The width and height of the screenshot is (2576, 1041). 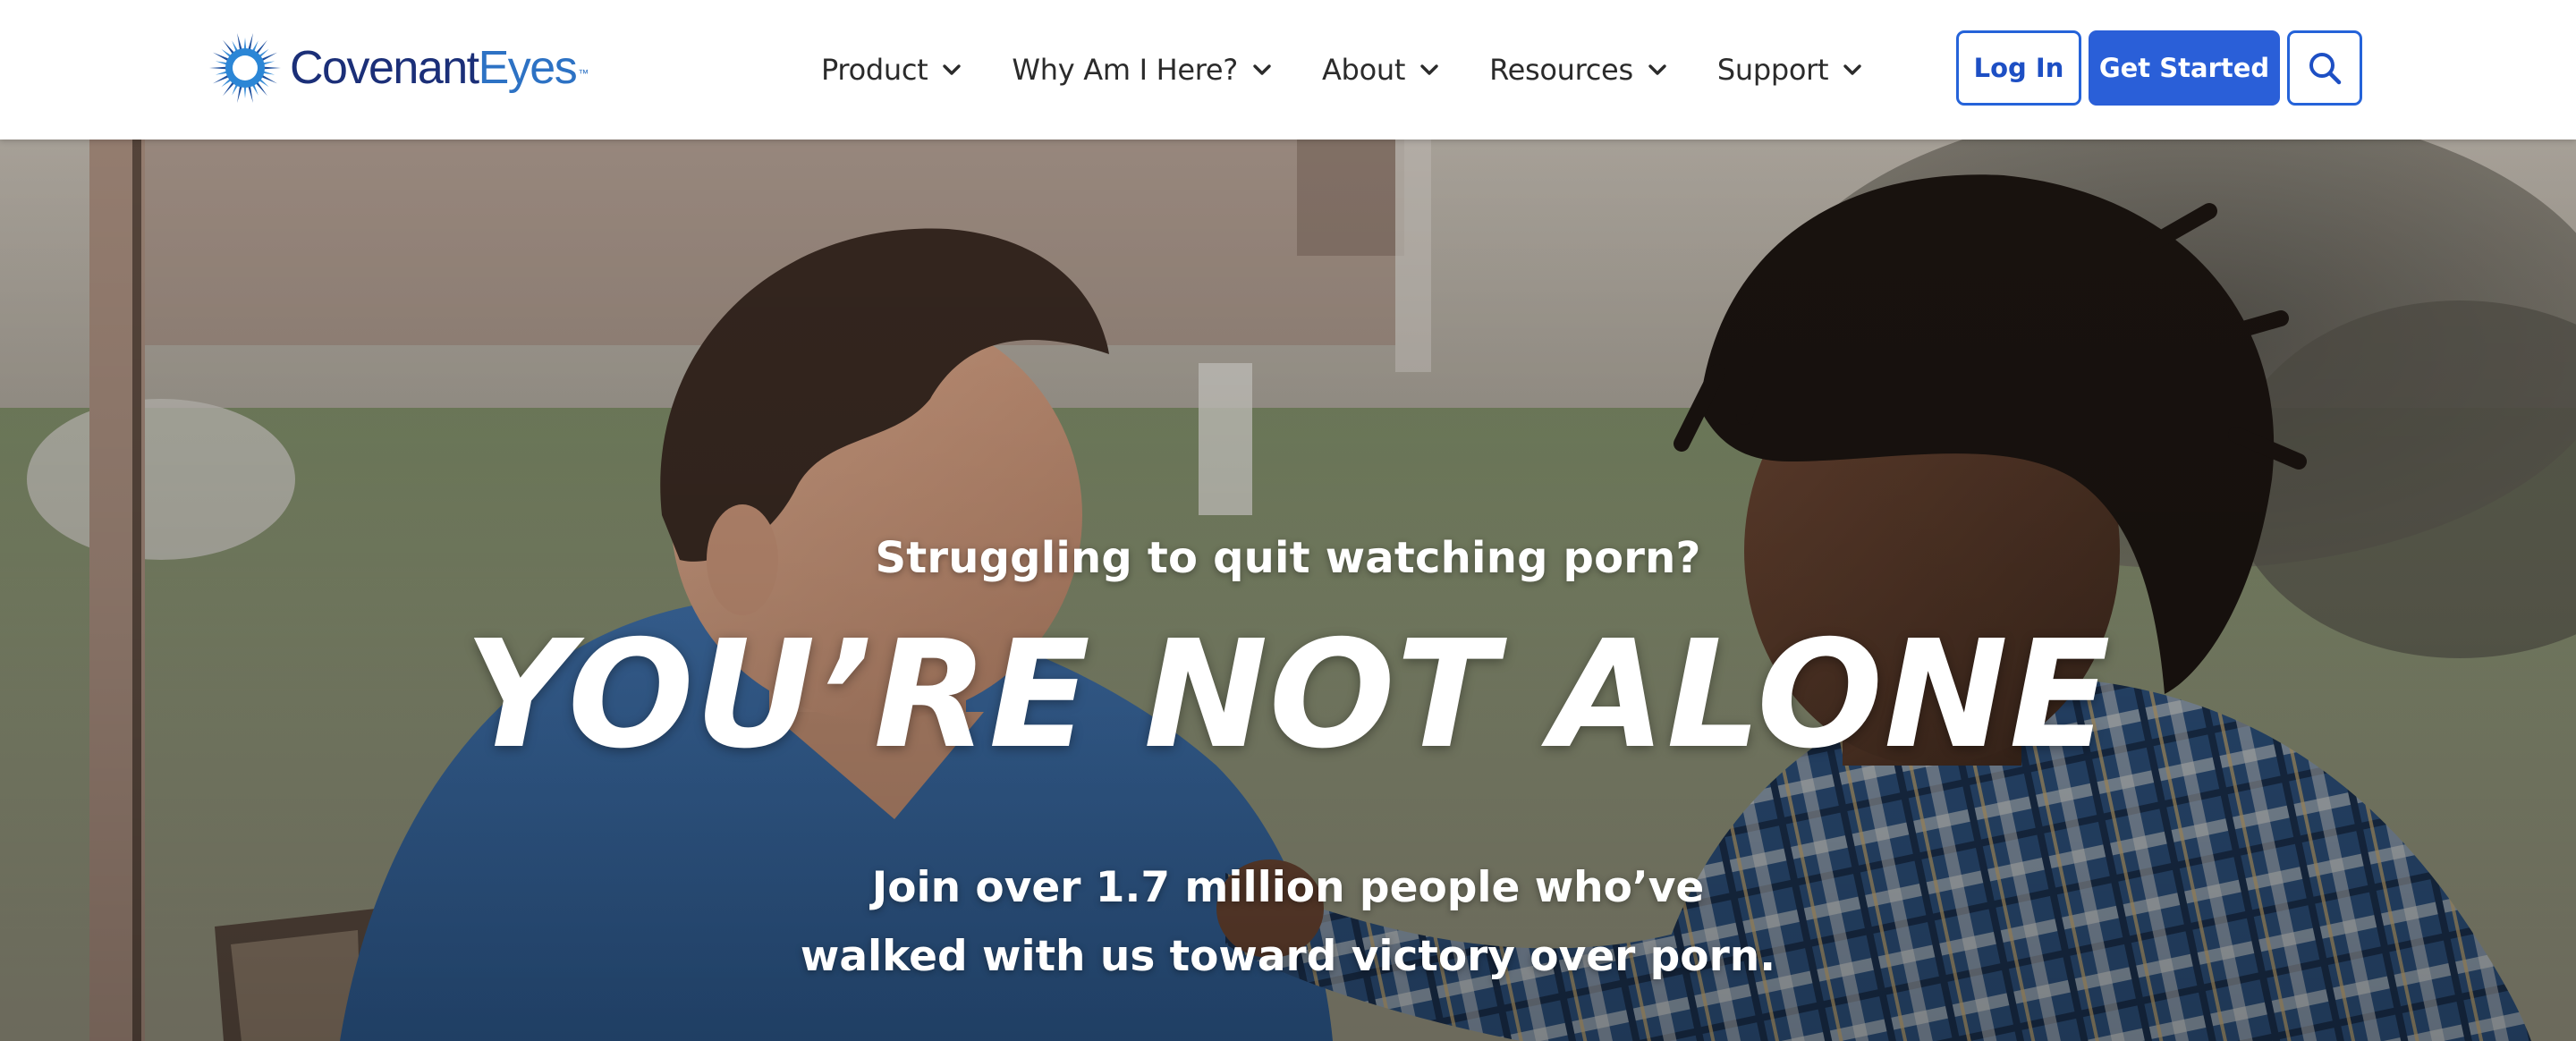 I want to click on nav-item-product: Product, so click(x=891, y=70).